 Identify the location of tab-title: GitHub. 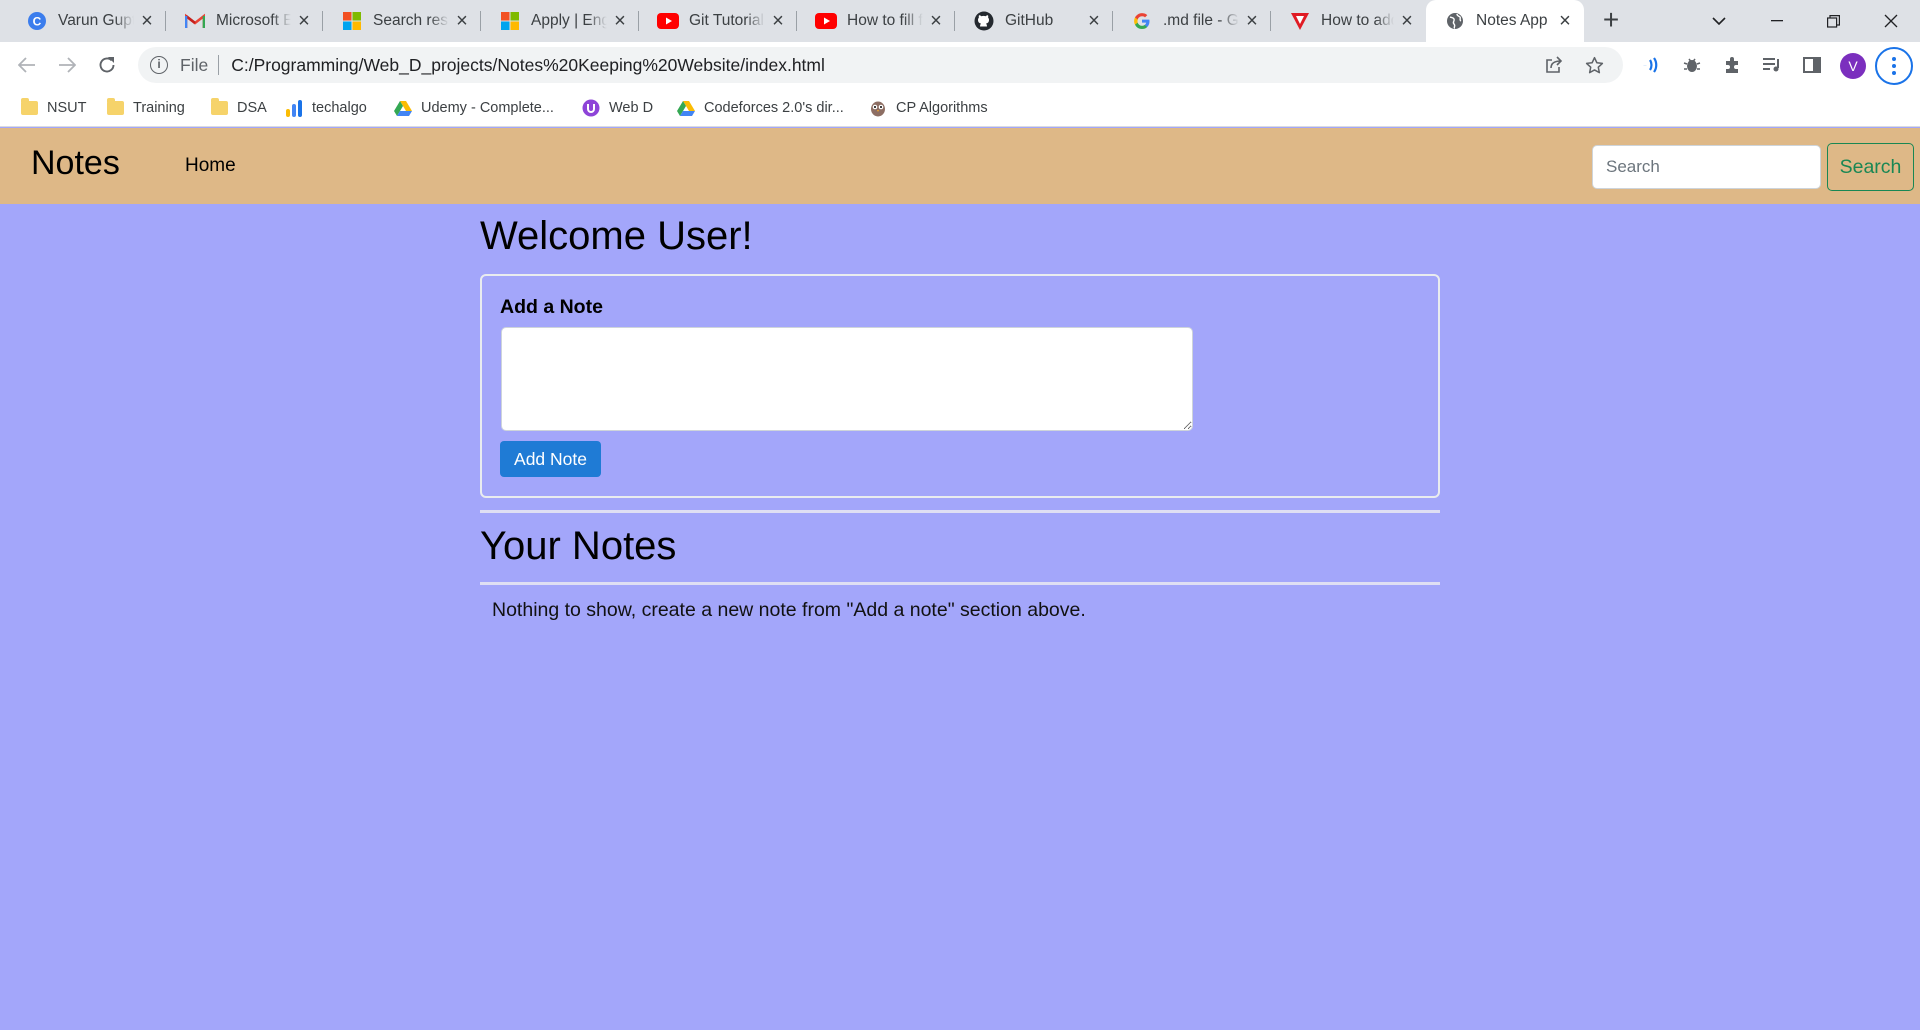
(1029, 20).